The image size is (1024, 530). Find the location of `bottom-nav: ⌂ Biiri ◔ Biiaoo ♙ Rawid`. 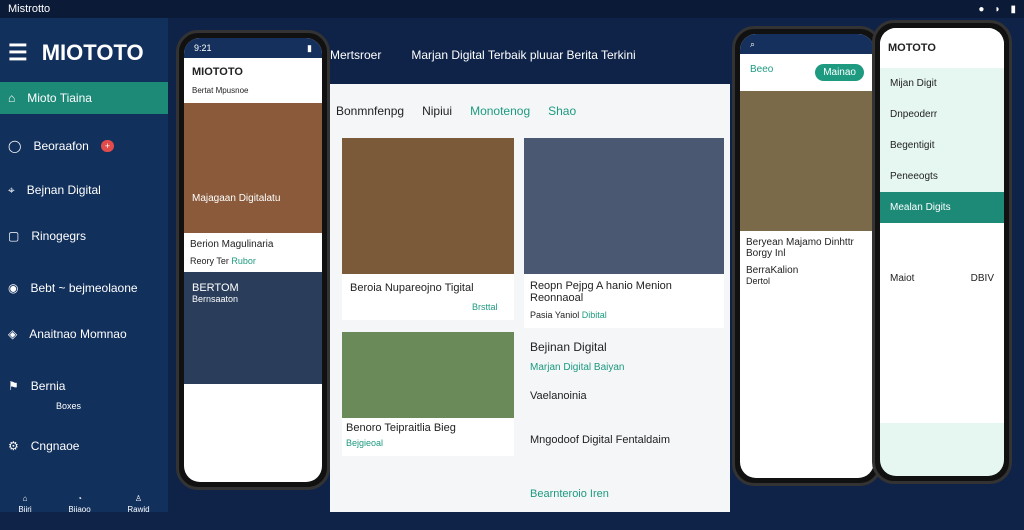

bottom-nav: ⌂ Biiri ◔ Biiaoo ♙ Rawid is located at coordinates (84, 512).